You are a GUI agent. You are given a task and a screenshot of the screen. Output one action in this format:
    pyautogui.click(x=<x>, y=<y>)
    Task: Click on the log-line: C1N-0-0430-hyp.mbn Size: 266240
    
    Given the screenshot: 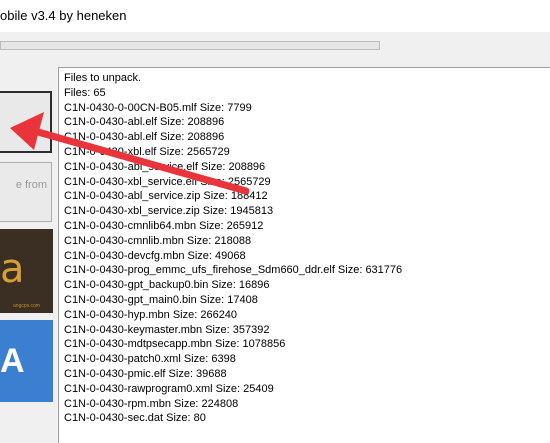 What is the action you would take?
    pyautogui.click(x=151, y=314)
    